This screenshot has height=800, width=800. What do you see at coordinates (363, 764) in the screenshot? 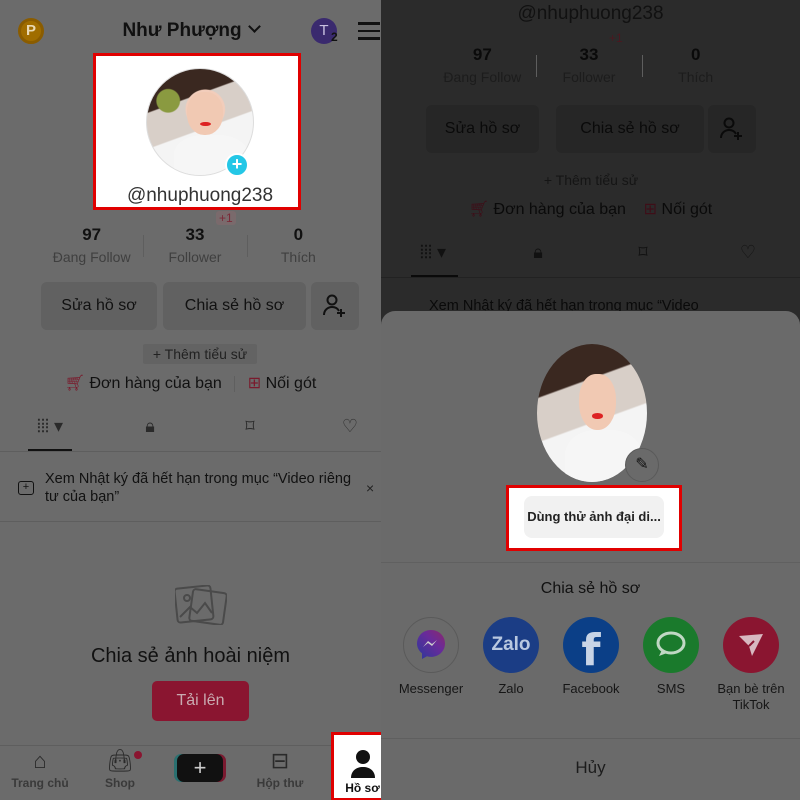
I see `profile-icon` at bounding box center [363, 764].